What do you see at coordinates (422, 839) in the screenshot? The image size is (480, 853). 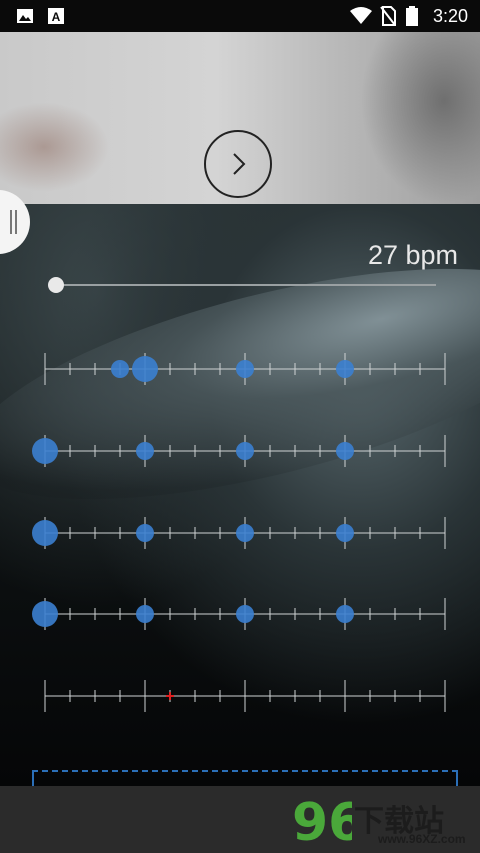 I see `watermark-subtitle: www.96XZ.com` at bounding box center [422, 839].